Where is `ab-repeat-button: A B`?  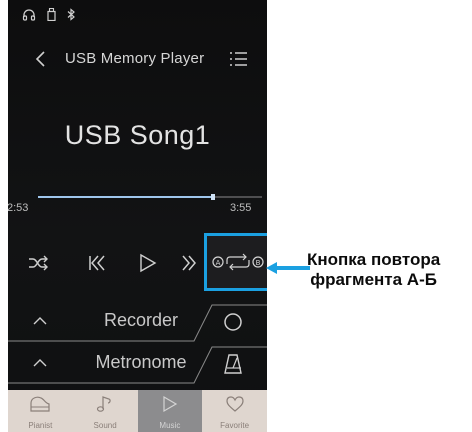 ab-repeat-button: A B is located at coordinates (235, 262).